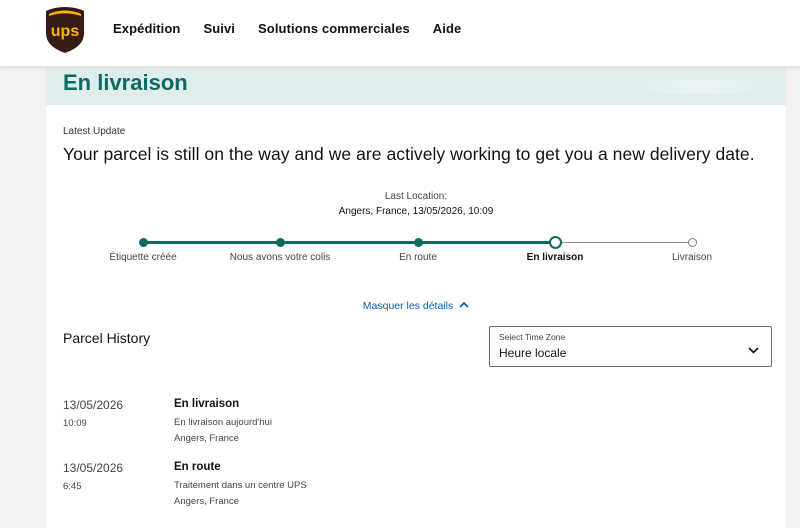 The height and width of the screenshot is (528, 800). Describe the element at coordinates (630, 346) in the screenshot. I see `timezone-select: Select Time Zone Heure locale` at that location.